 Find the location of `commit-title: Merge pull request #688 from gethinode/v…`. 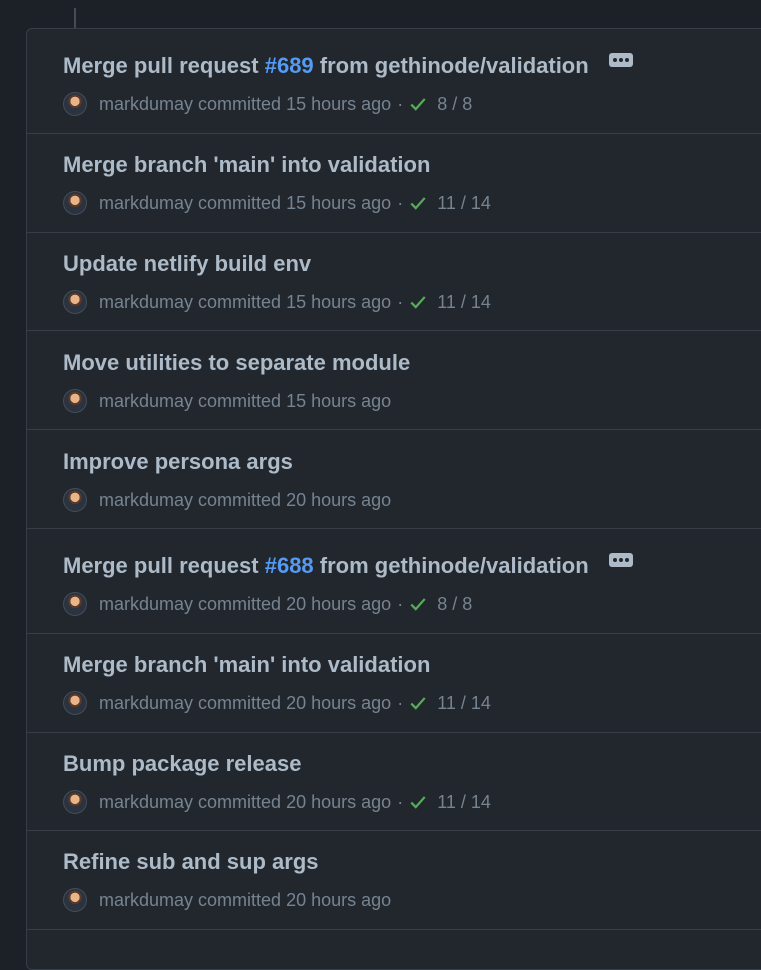

commit-title: Merge pull request #688 from gethinode/v… is located at coordinates (348, 566).